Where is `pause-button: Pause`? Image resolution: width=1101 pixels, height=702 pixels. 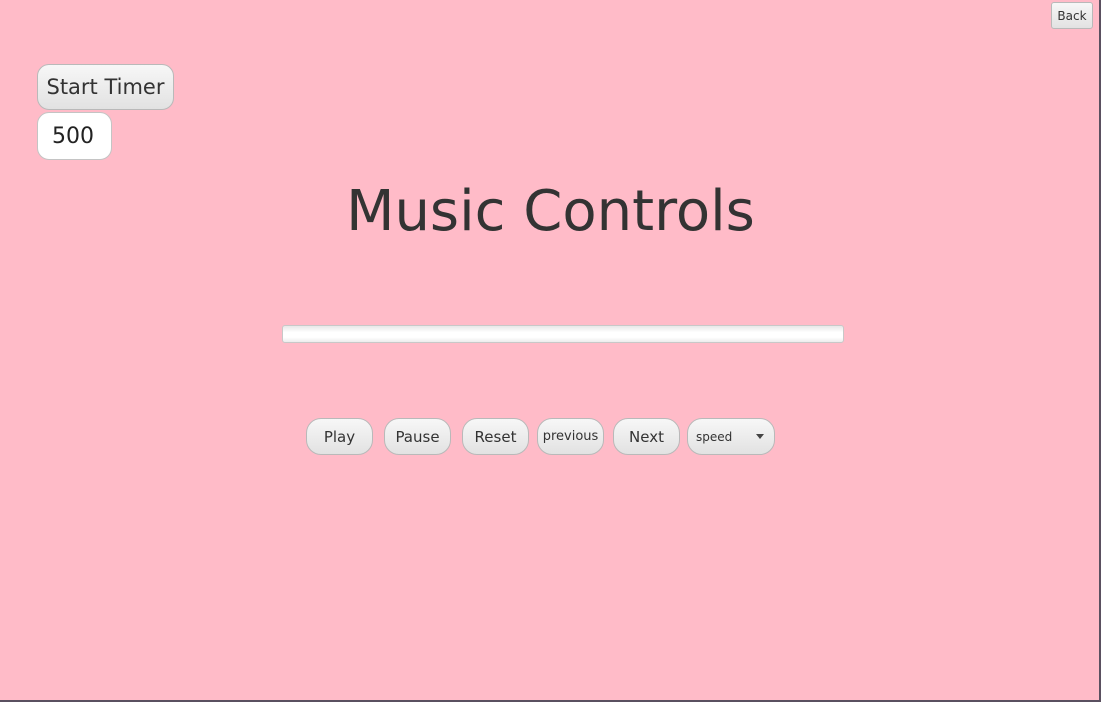
pause-button: Pause is located at coordinates (417, 436).